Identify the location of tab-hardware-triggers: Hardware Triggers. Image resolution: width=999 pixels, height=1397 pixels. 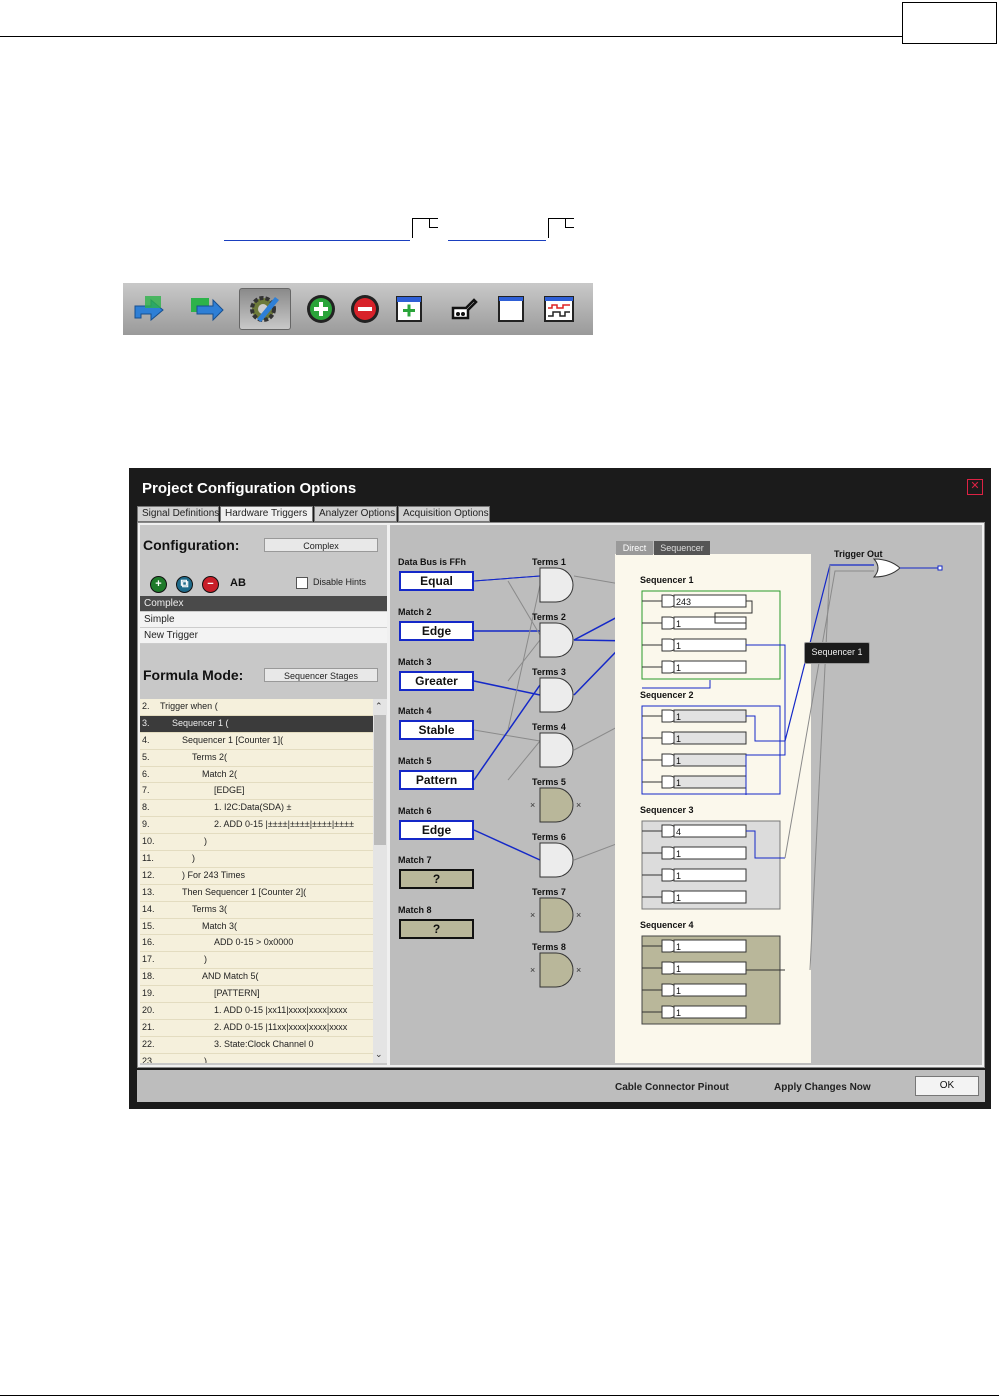
(266, 514).